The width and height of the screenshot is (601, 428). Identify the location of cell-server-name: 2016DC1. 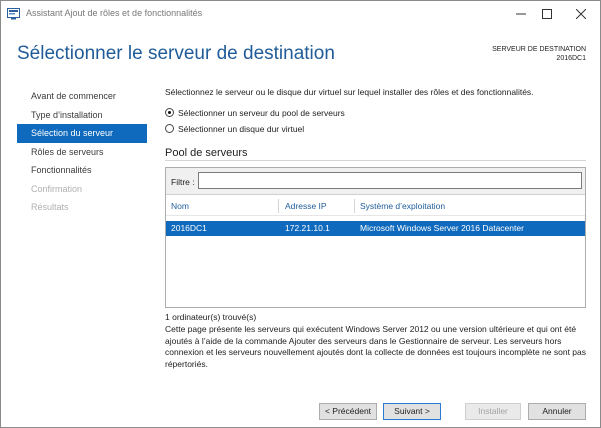
(189, 228).